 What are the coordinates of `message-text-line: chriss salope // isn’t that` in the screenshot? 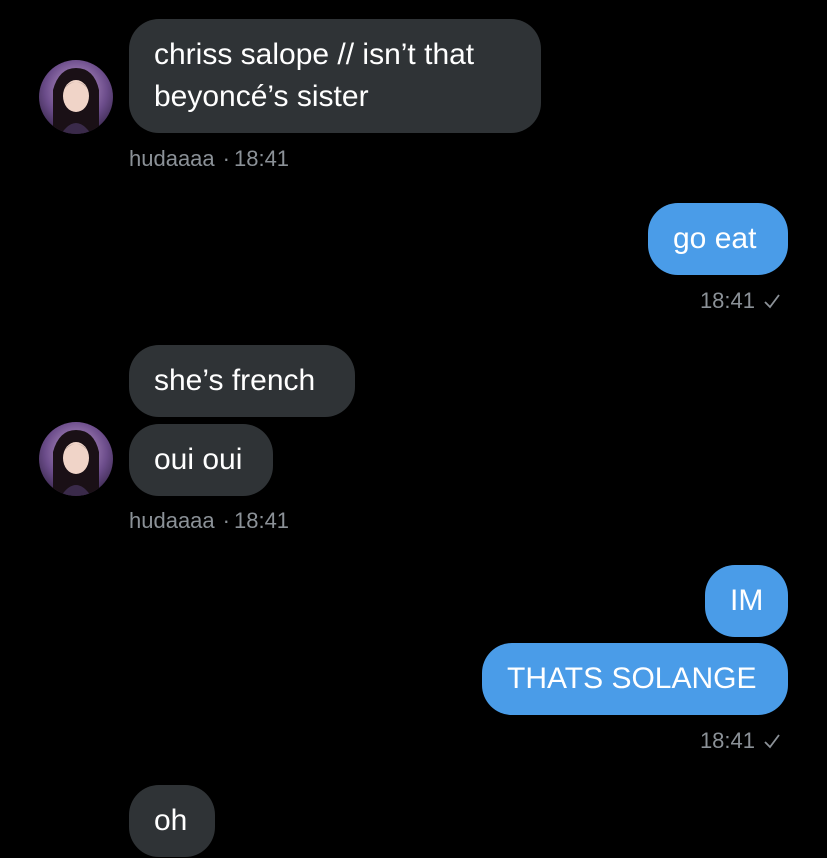 It's located at (314, 54).